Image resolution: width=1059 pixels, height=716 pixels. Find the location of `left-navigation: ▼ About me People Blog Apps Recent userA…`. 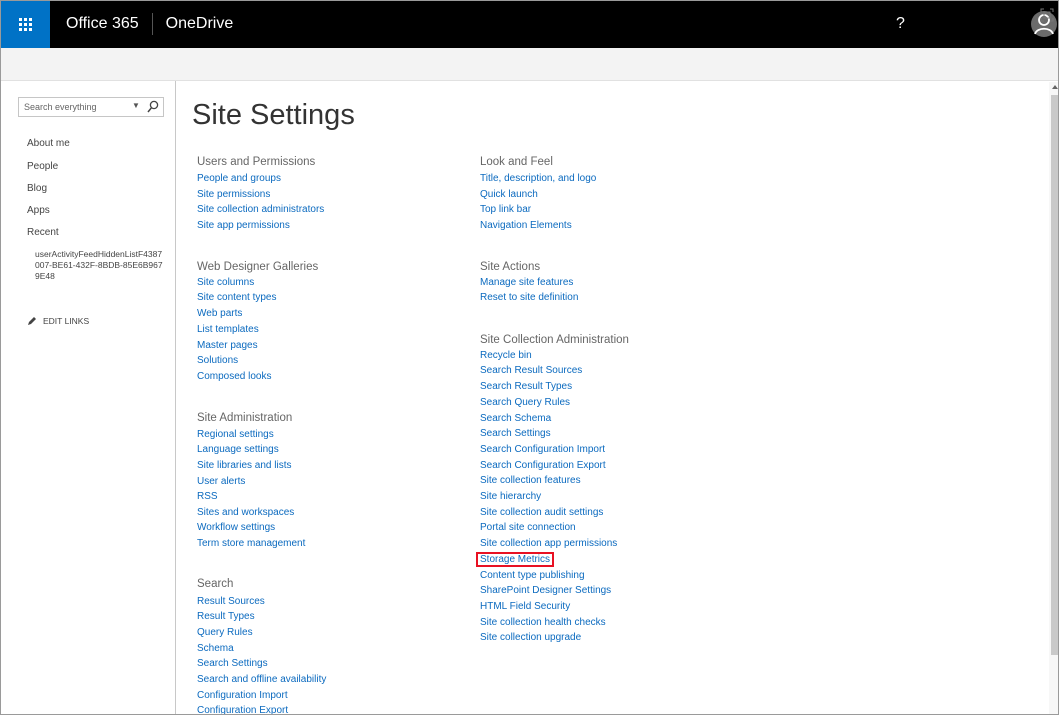

left-navigation: ▼ About me People Blog Apps Recent userA… is located at coordinates (88, 398).